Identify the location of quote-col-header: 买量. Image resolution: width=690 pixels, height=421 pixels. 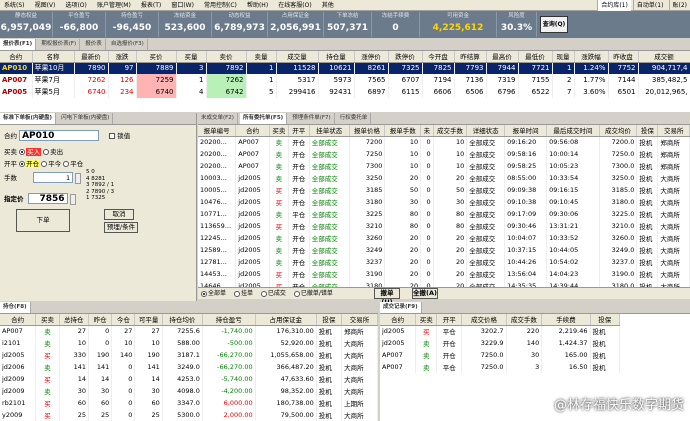
(191, 57).